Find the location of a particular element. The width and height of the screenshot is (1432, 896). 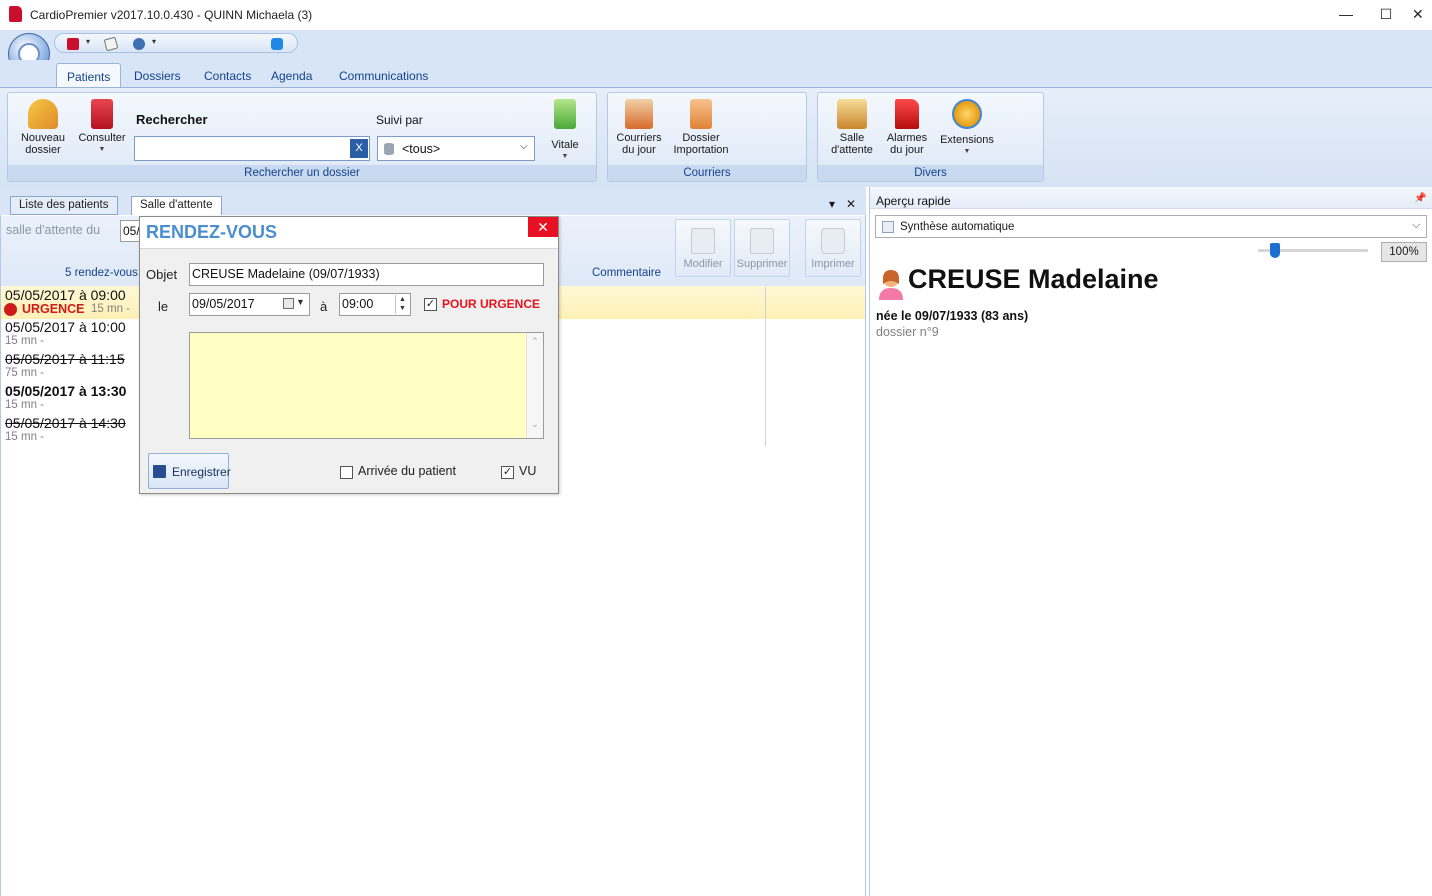

extensions-label: Extensions is located at coordinates (967, 140).